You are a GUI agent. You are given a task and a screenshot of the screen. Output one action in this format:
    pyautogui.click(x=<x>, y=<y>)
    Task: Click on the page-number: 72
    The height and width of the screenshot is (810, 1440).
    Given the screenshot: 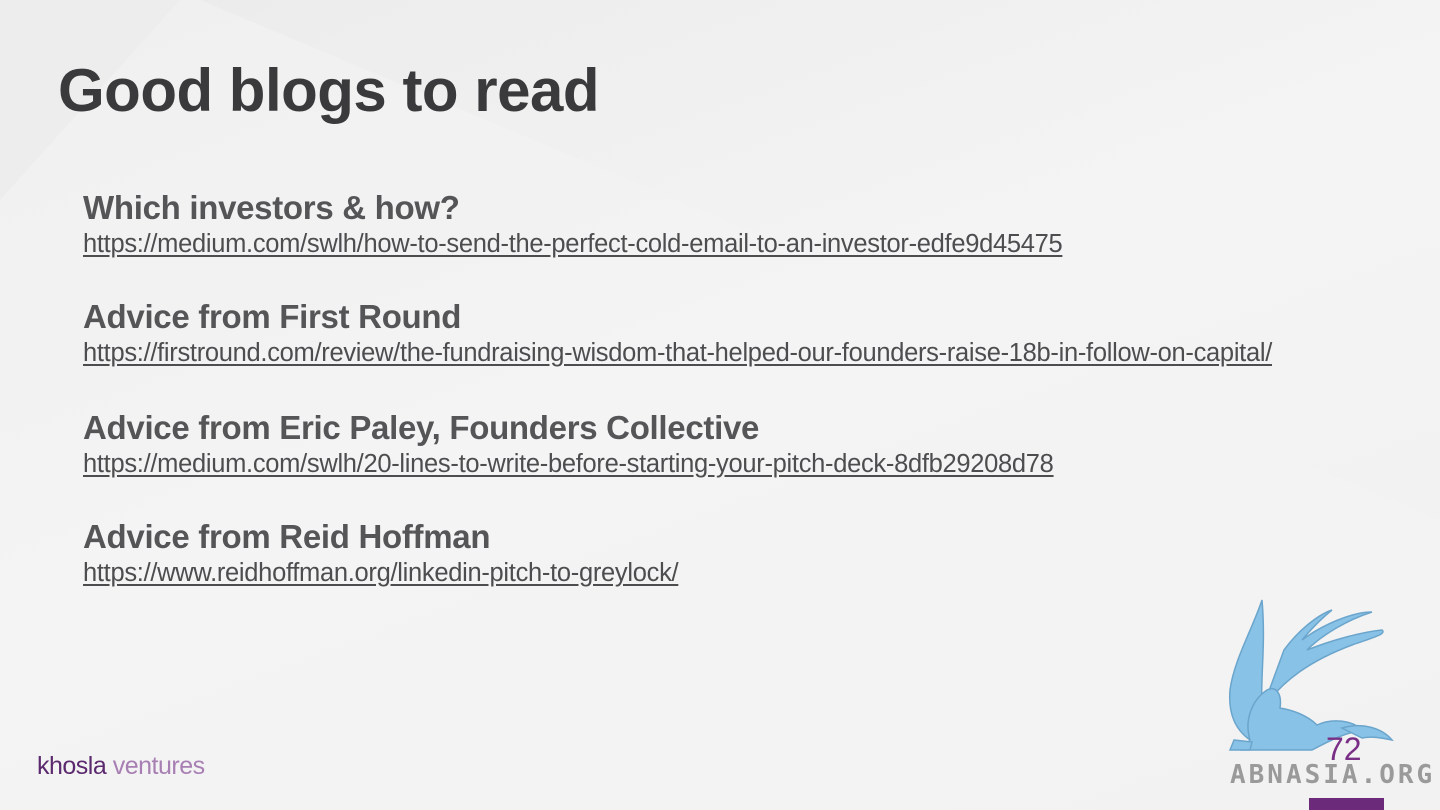 What is the action you would take?
    pyautogui.click(x=1344, y=749)
    